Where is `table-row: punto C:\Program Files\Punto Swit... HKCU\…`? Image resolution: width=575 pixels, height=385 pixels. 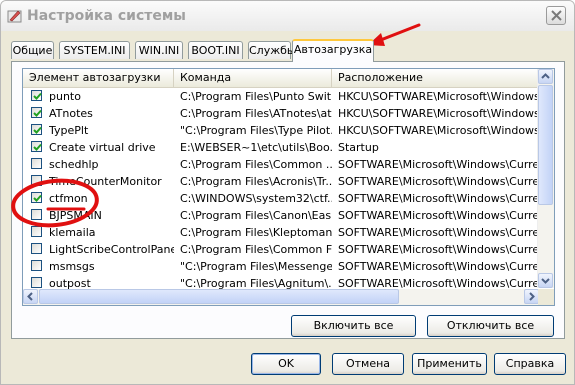
table-row: punto C:\Program Files\Punto Swit... HKCU\… is located at coordinates (281, 96).